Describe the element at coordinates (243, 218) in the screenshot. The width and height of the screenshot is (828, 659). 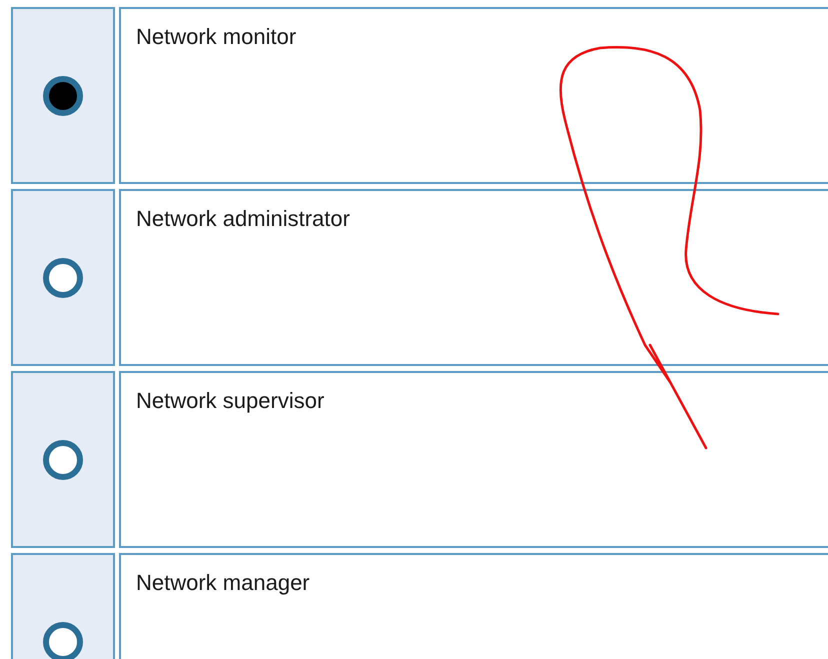
I see `option-label: Network administrator` at that location.